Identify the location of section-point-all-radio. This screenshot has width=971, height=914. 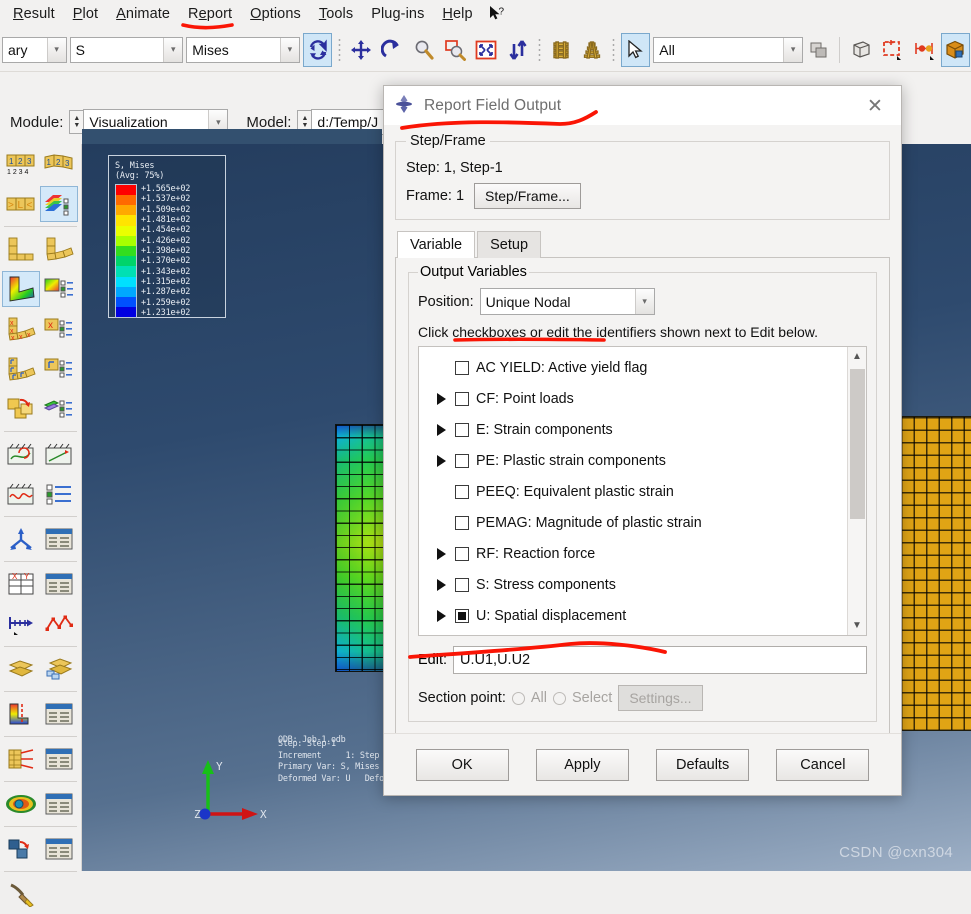
(518, 698).